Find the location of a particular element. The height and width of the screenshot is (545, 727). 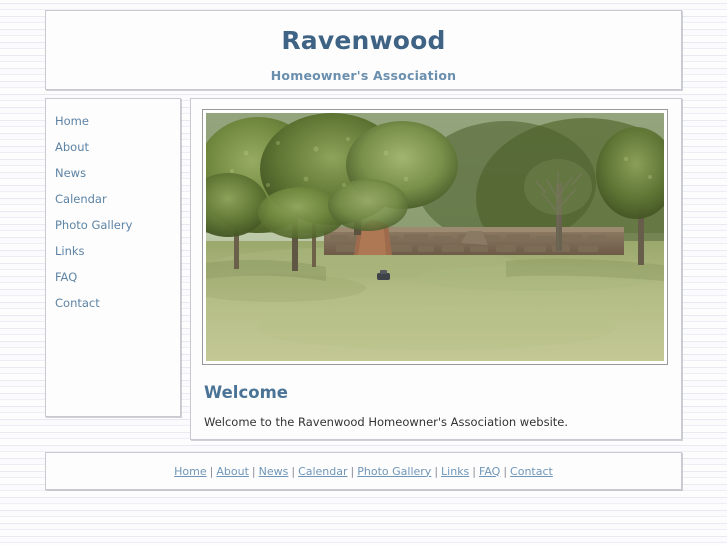

sidebar-item-photo-gallery: Photo Gallery is located at coordinates (113, 225).